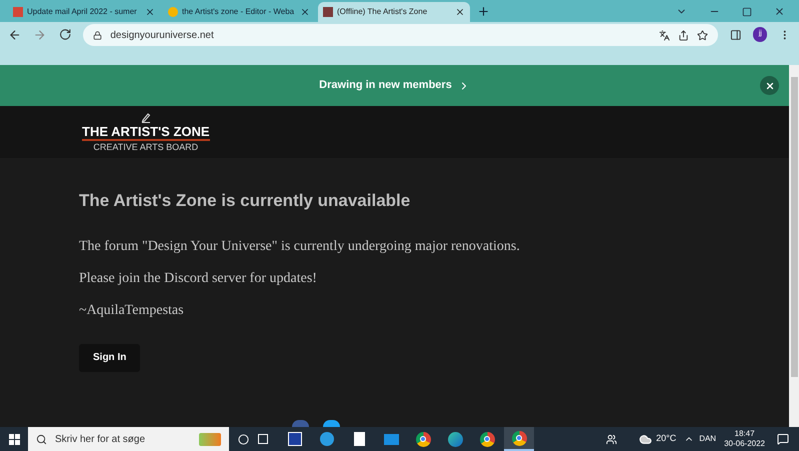 The height and width of the screenshot is (451, 799). Describe the element at coordinates (145, 117) in the screenshot. I see `pen-icon` at that location.